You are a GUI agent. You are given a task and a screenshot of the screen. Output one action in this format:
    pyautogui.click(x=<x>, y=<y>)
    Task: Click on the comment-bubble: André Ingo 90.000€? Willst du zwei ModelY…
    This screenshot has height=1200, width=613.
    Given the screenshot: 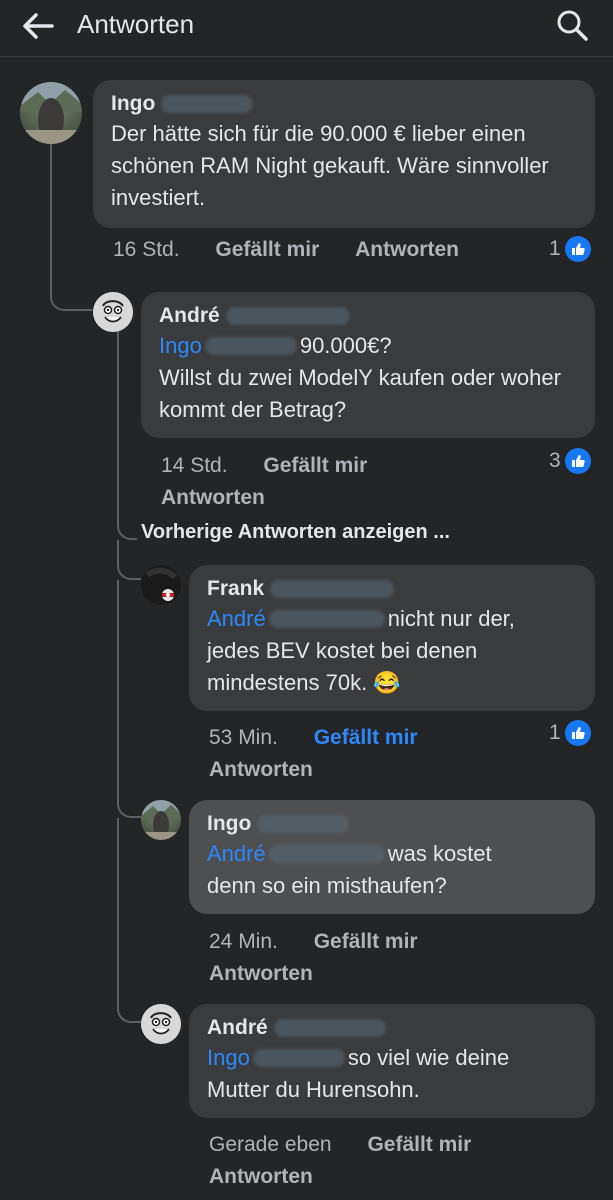 What is the action you would take?
    pyautogui.click(x=368, y=365)
    